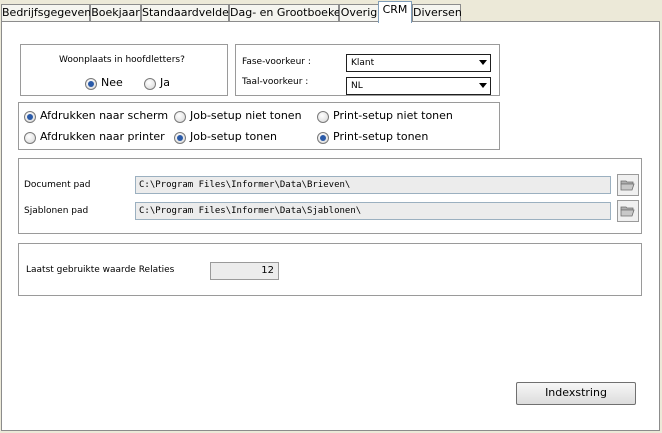 This screenshot has width=662, height=433. I want to click on afdrukken-scherm-radio, so click(30, 117).